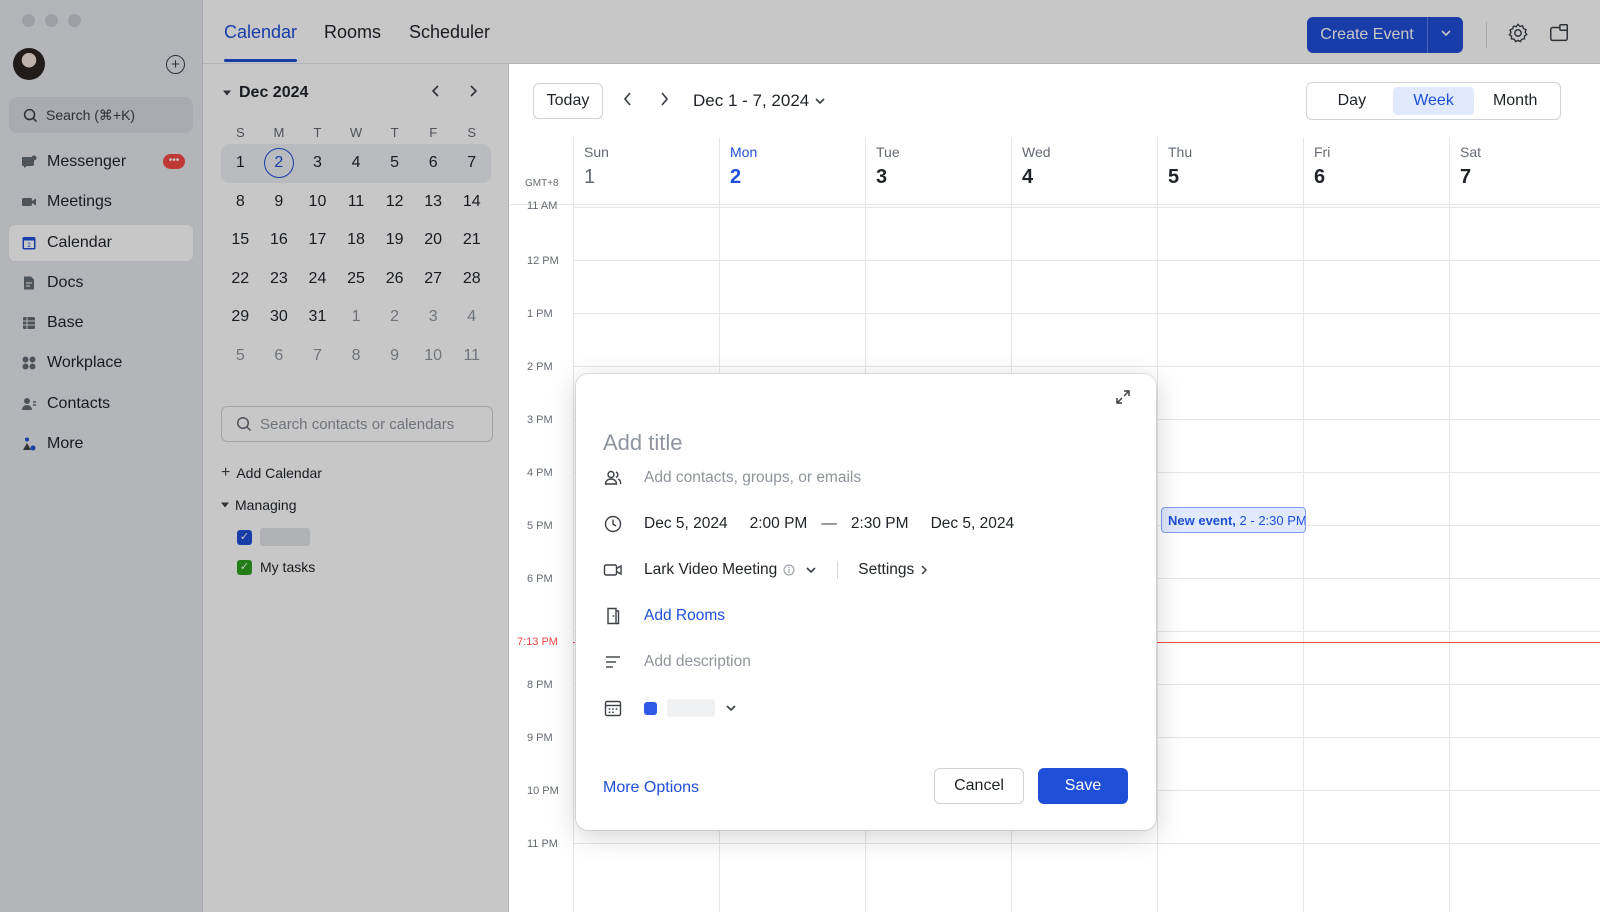 The image size is (1600, 912). Describe the element at coordinates (838, 570) in the screenshot. I see `row-divider` at that location.